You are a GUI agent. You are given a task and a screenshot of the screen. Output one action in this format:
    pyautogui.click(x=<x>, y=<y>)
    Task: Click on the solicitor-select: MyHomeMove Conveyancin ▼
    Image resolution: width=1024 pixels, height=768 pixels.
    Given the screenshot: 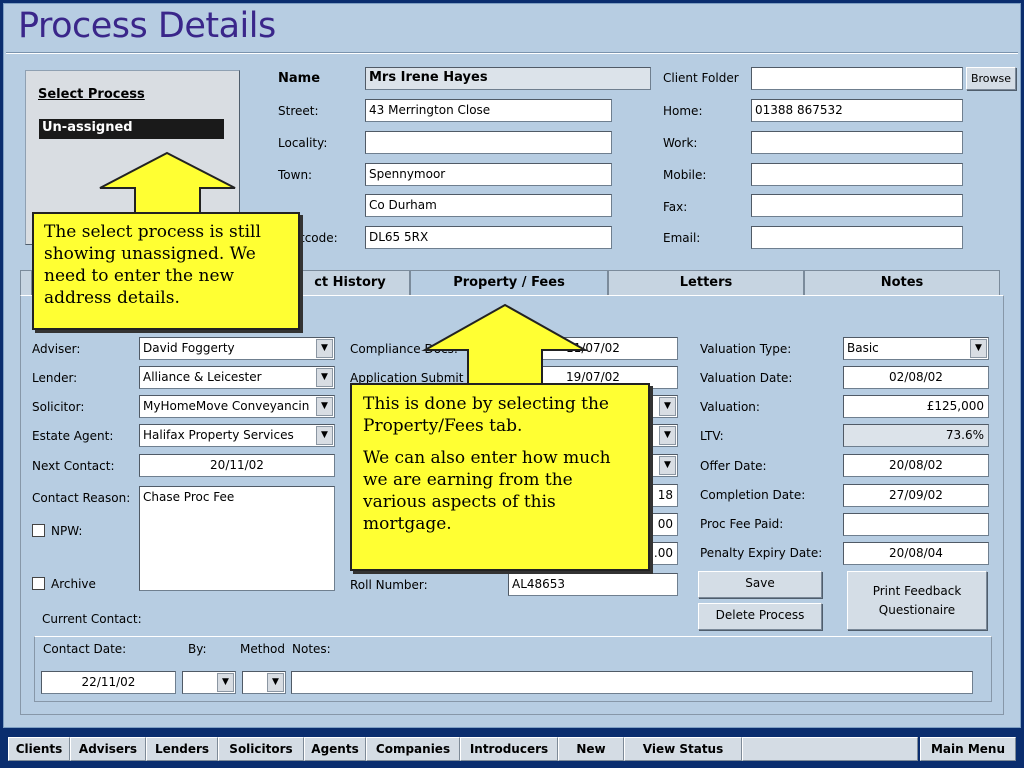 What is the action you would take?
    pyautogui.click(x=237, y=406)
    